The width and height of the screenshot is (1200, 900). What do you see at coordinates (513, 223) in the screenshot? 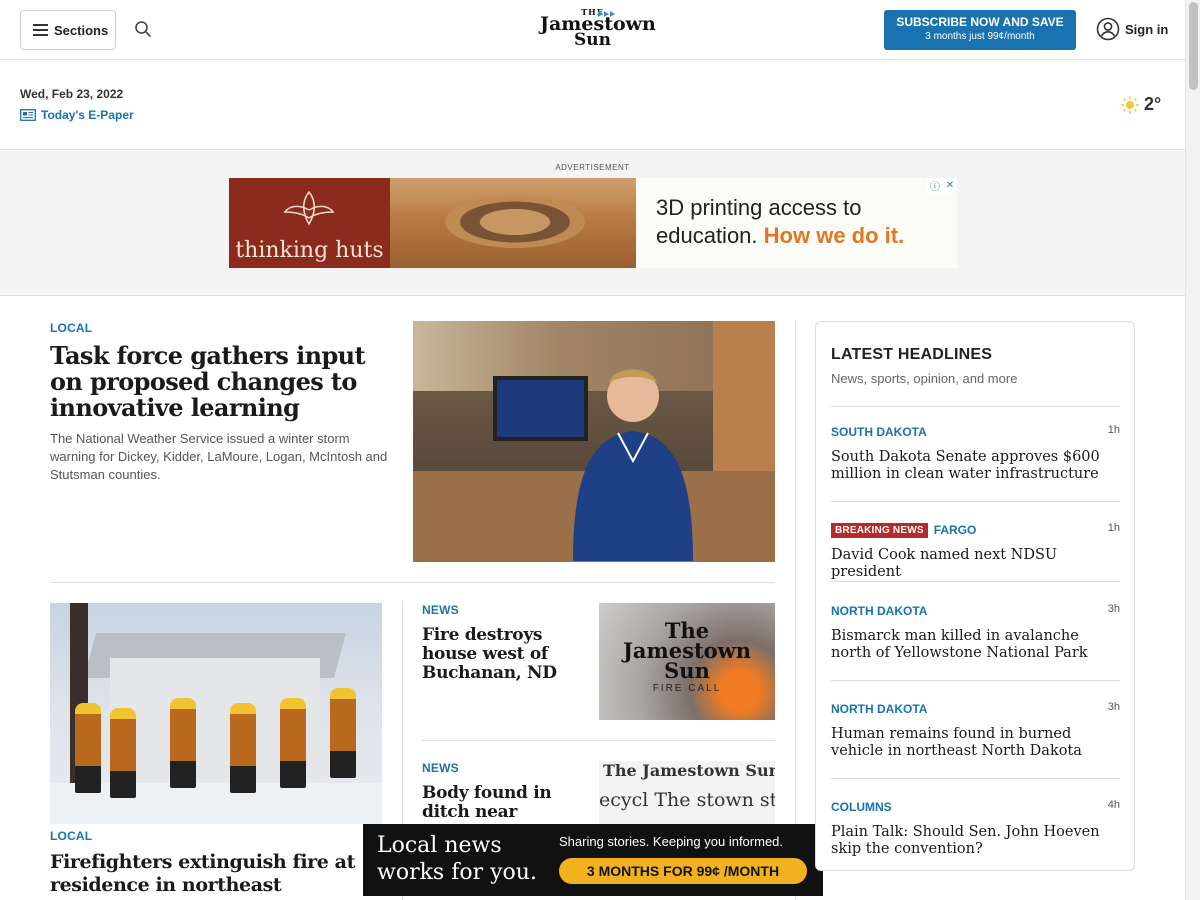
I see `ad-hut-image` at bounding box center [513, 223].